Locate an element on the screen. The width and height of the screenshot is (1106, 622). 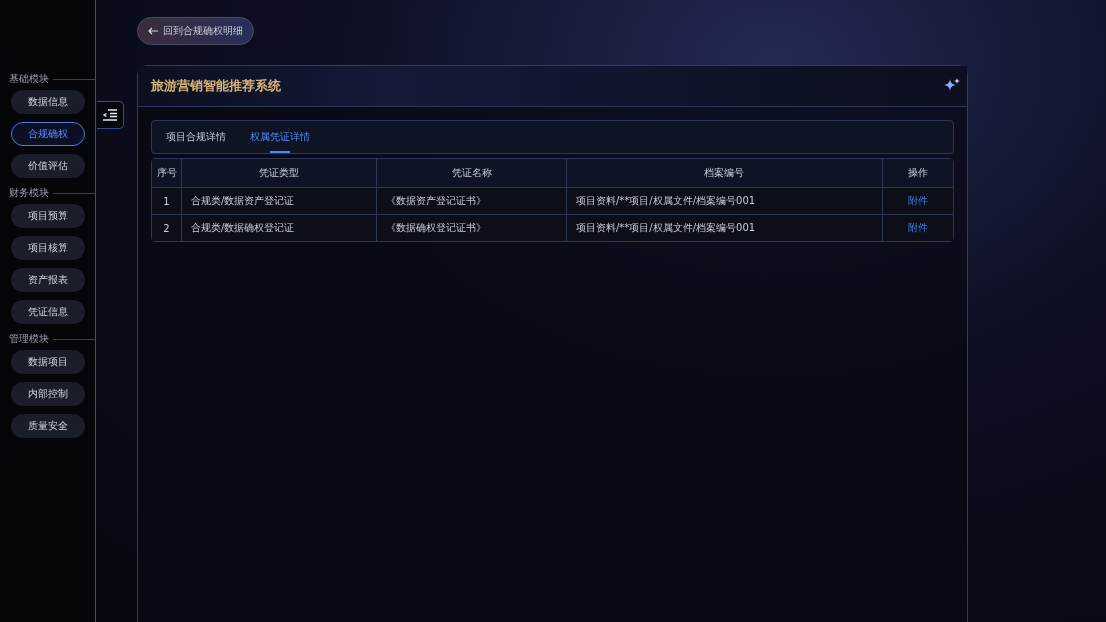
arrow-left-icon is located at coordinates (153, 31).